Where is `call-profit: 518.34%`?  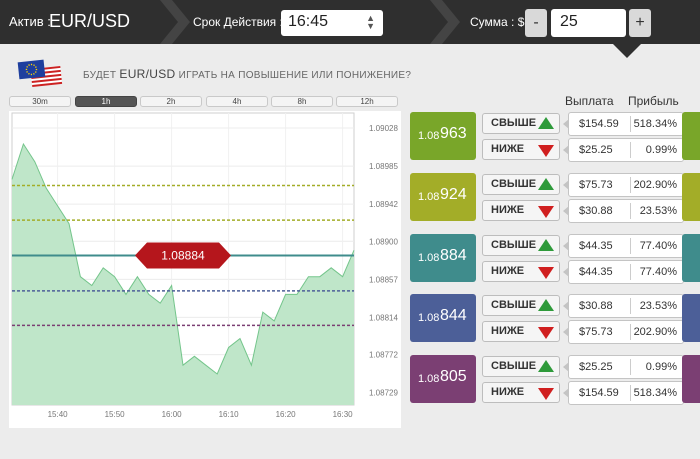
call-profit: 518.34% is located at coordinates (655, 124).